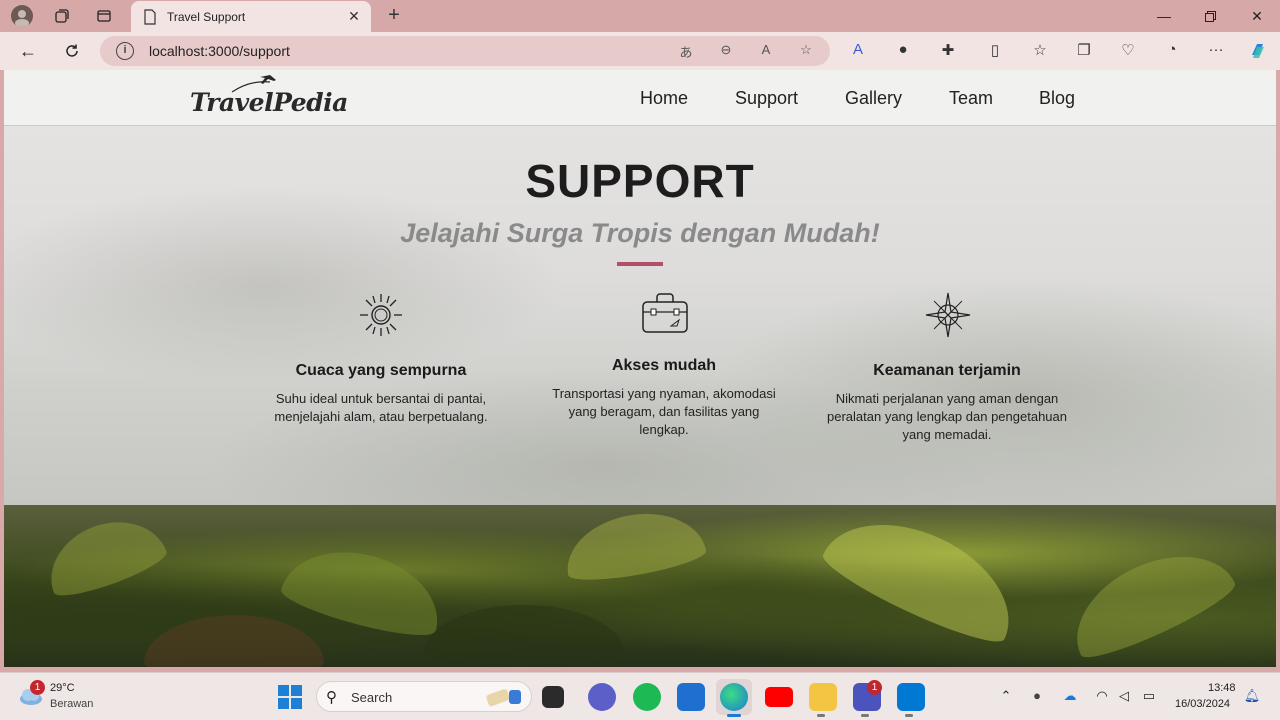 The width and height of the screenshot is (1280, 720). Describe the element at coordinates (1057, 98) in the screenshot. I see `nav-blog: Blog` at that location.